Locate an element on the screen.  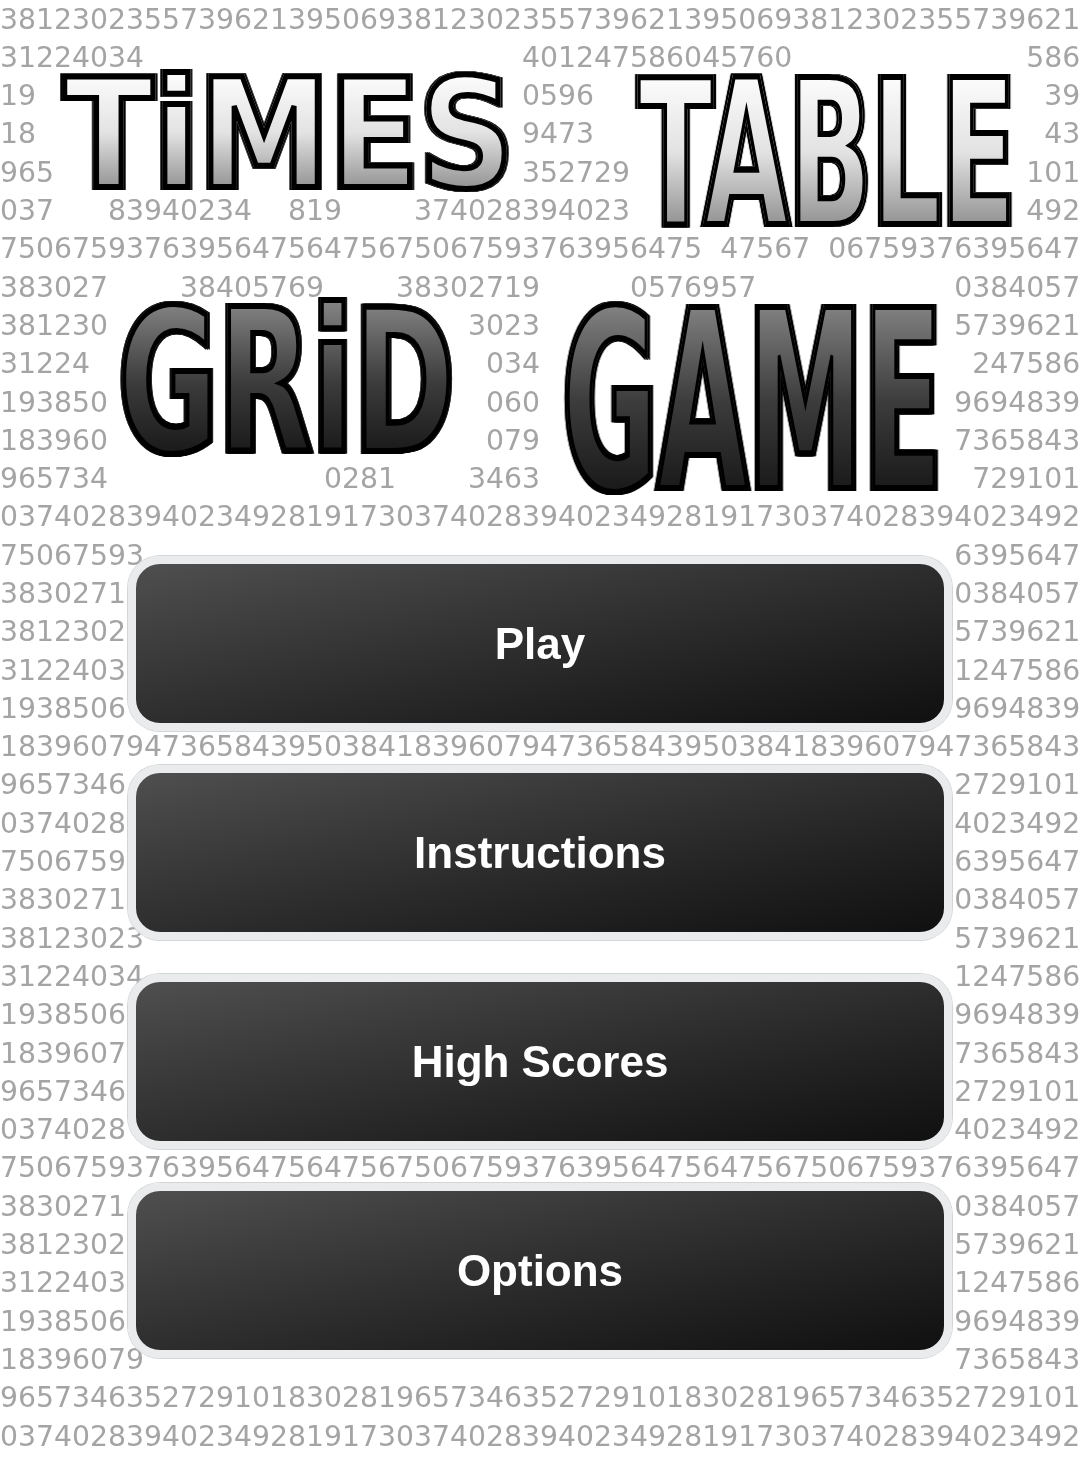
number-pattern-text: 38405769 is located at coordinates (252, 287).